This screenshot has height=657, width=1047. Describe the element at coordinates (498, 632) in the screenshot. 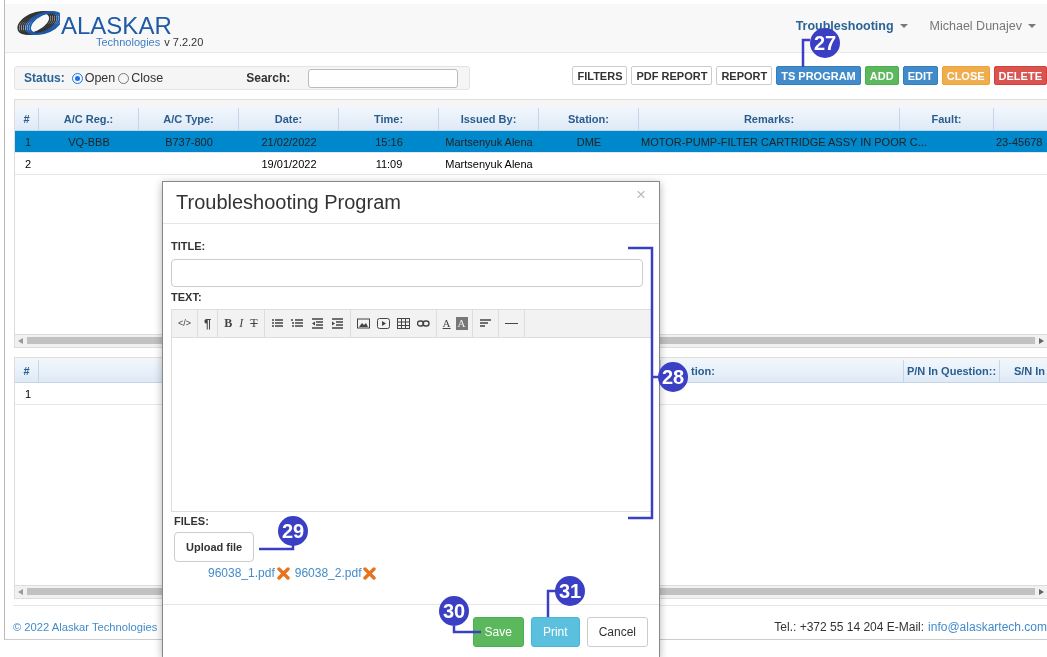

I see `dialog-button: Save` at that location.